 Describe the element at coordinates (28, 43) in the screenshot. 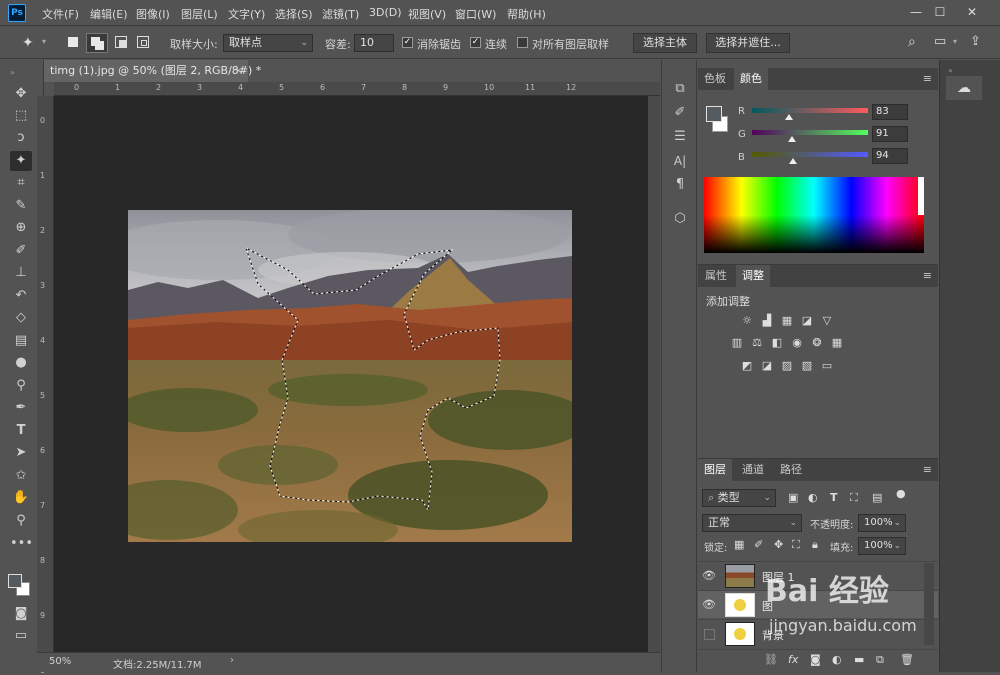

I see `magic-wand-icon: ✦` at that location.